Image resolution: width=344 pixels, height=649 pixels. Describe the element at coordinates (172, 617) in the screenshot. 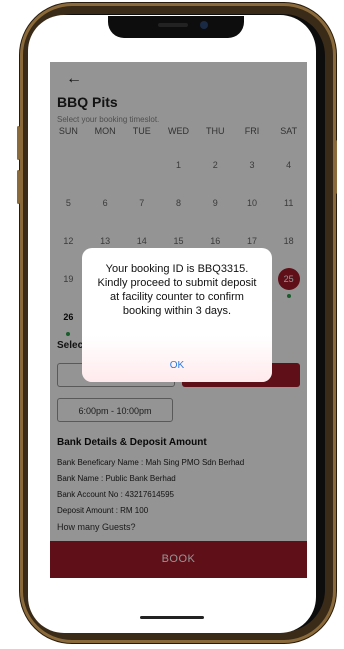

I see `home-indicator` at that location.